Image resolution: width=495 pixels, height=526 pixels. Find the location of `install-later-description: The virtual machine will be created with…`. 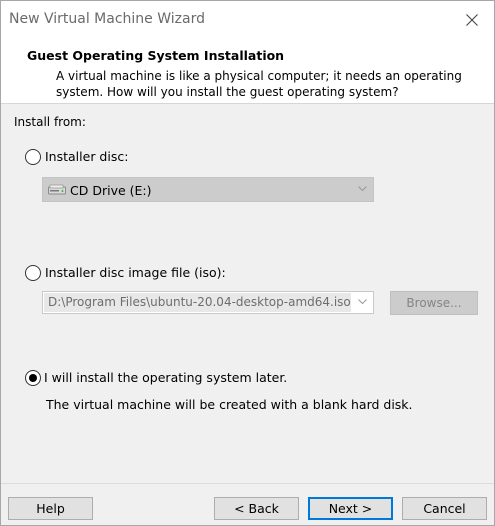

install-later-description: The virtual machine will be created with… is located at coordinates (229, 404).